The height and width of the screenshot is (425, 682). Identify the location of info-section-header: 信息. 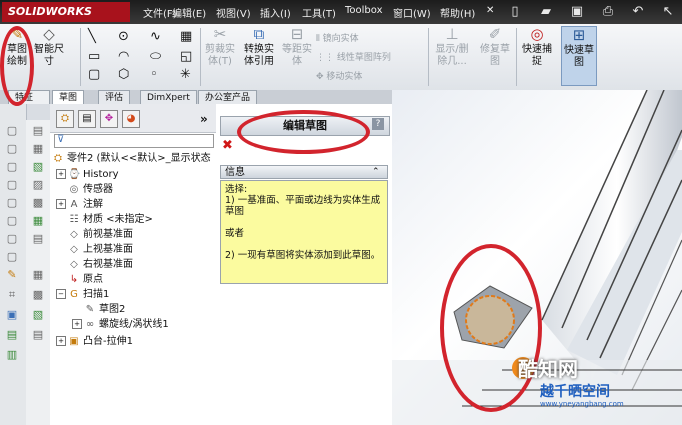
(304, 172).